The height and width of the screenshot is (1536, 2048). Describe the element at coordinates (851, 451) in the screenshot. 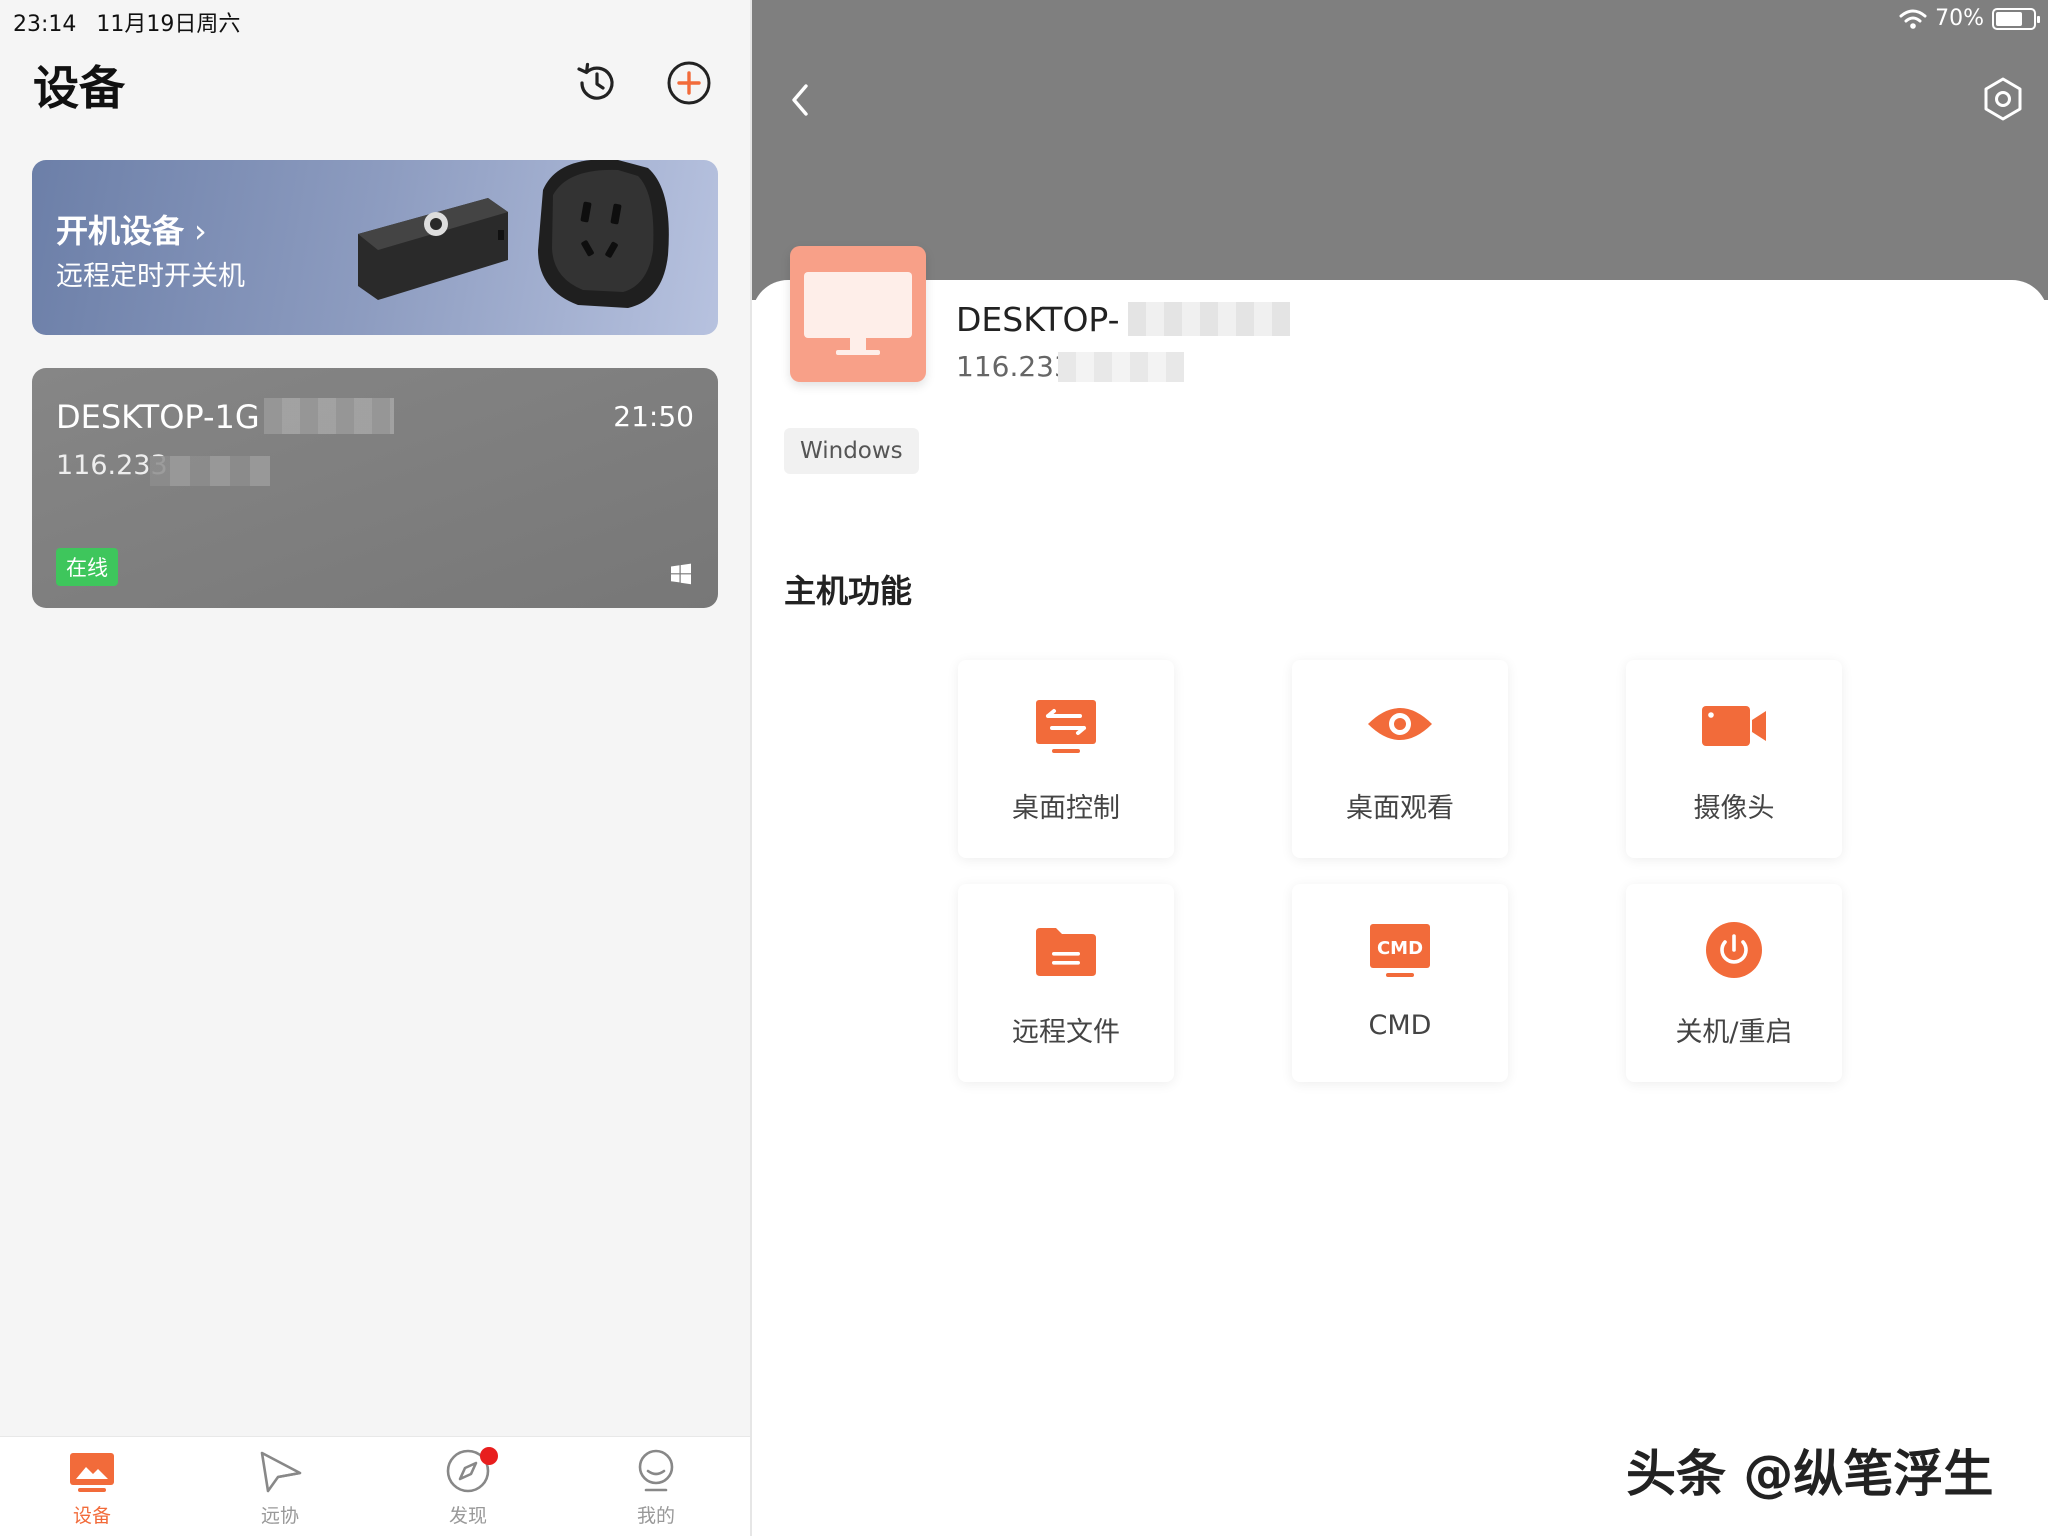

I see `os-tag: Windows` at that location.